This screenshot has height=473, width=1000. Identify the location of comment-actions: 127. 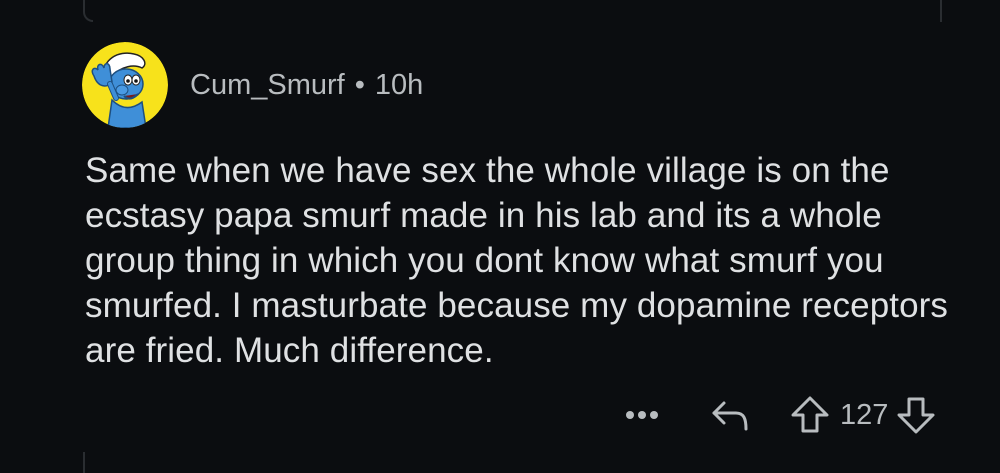
(779, 415).